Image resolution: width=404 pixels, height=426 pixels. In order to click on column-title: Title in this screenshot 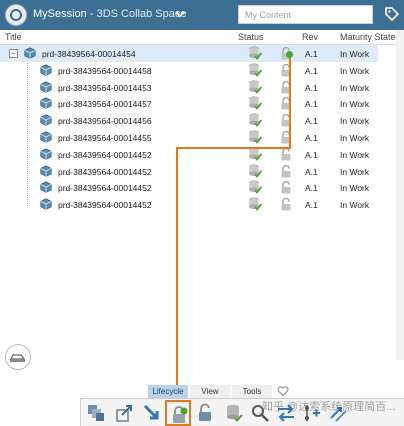, I will do `click(13, 37)`.